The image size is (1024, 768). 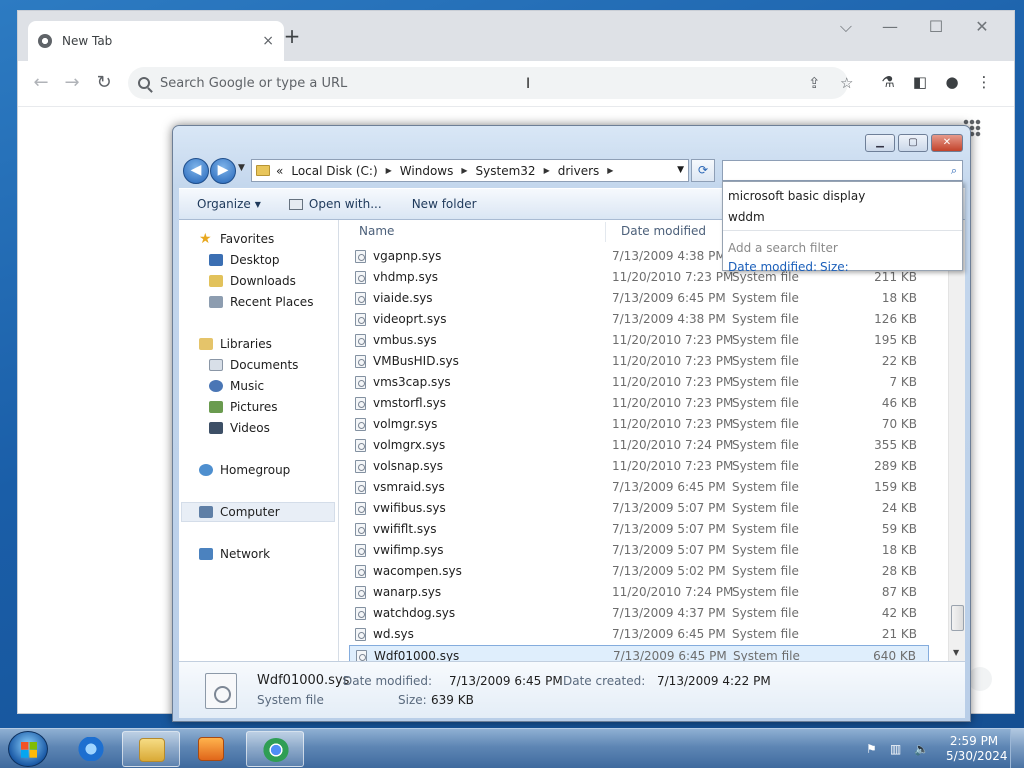 What do you see at coordinates (252, 281) in the screenshot?
I see `nav-item-downloads: Downloads` at bounding box center [252, 281].